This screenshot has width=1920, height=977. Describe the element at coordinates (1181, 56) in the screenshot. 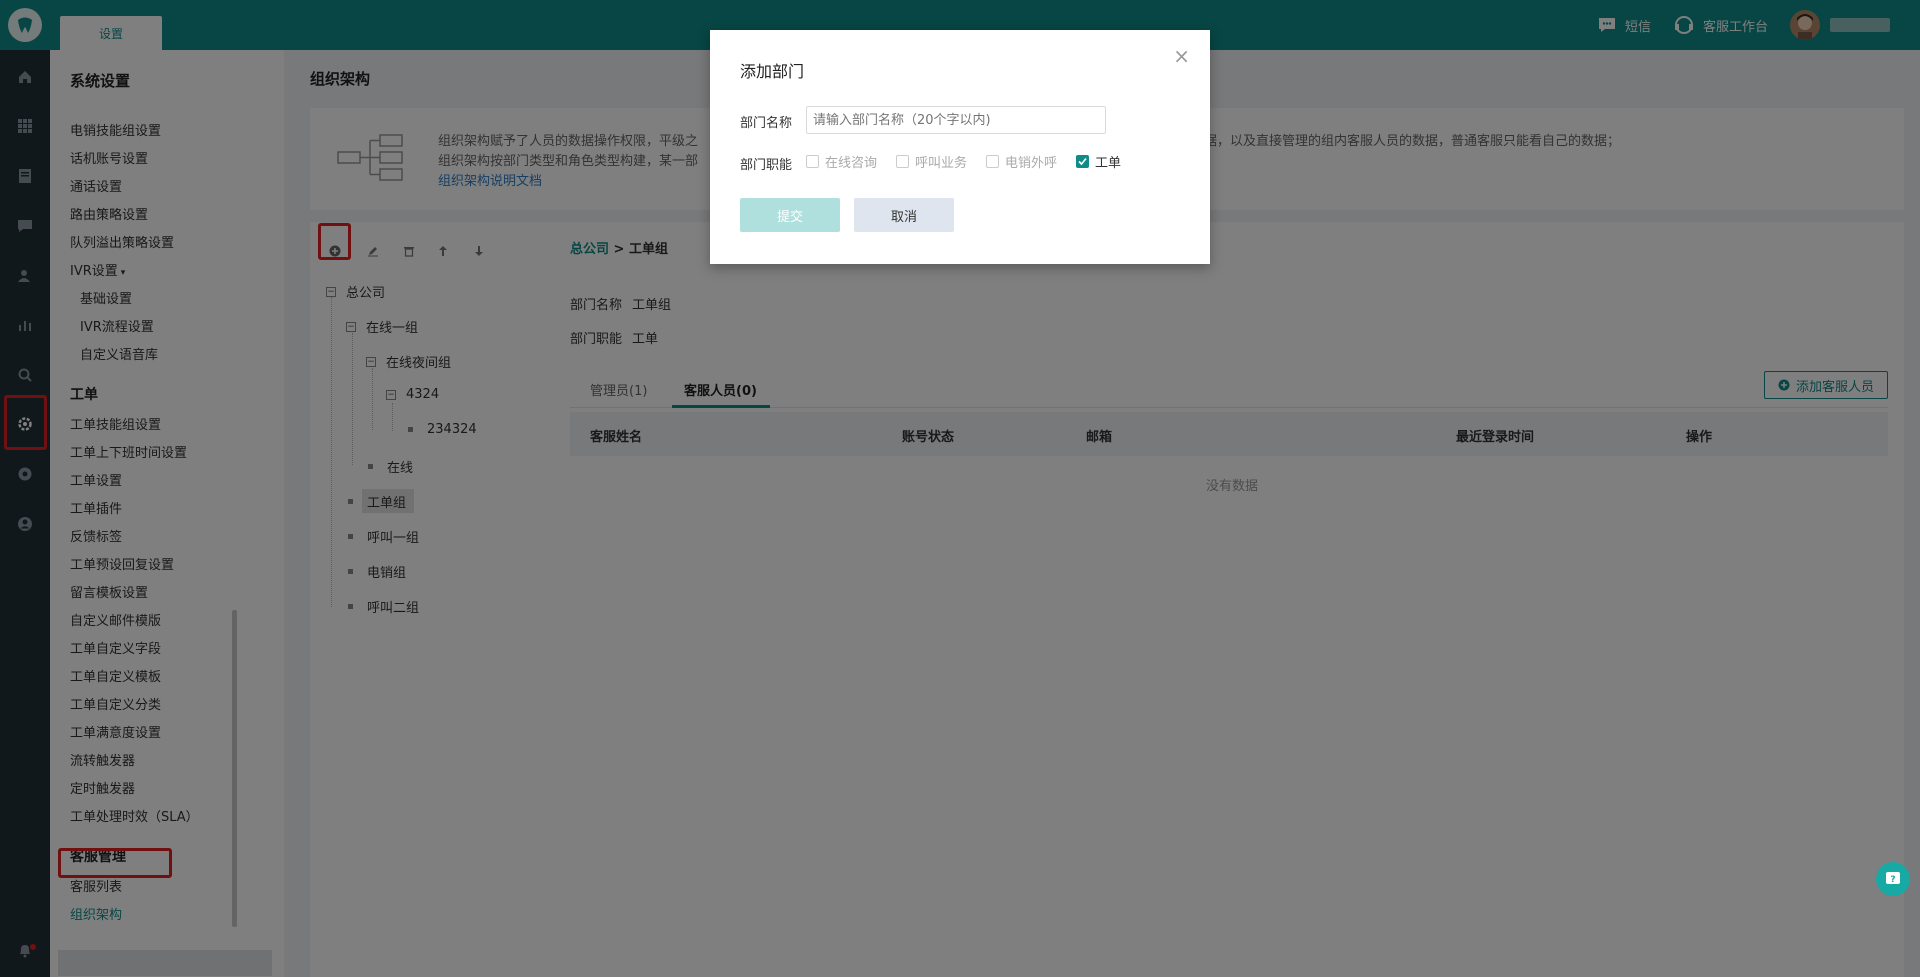

I see `close-icon: ×` at that location.